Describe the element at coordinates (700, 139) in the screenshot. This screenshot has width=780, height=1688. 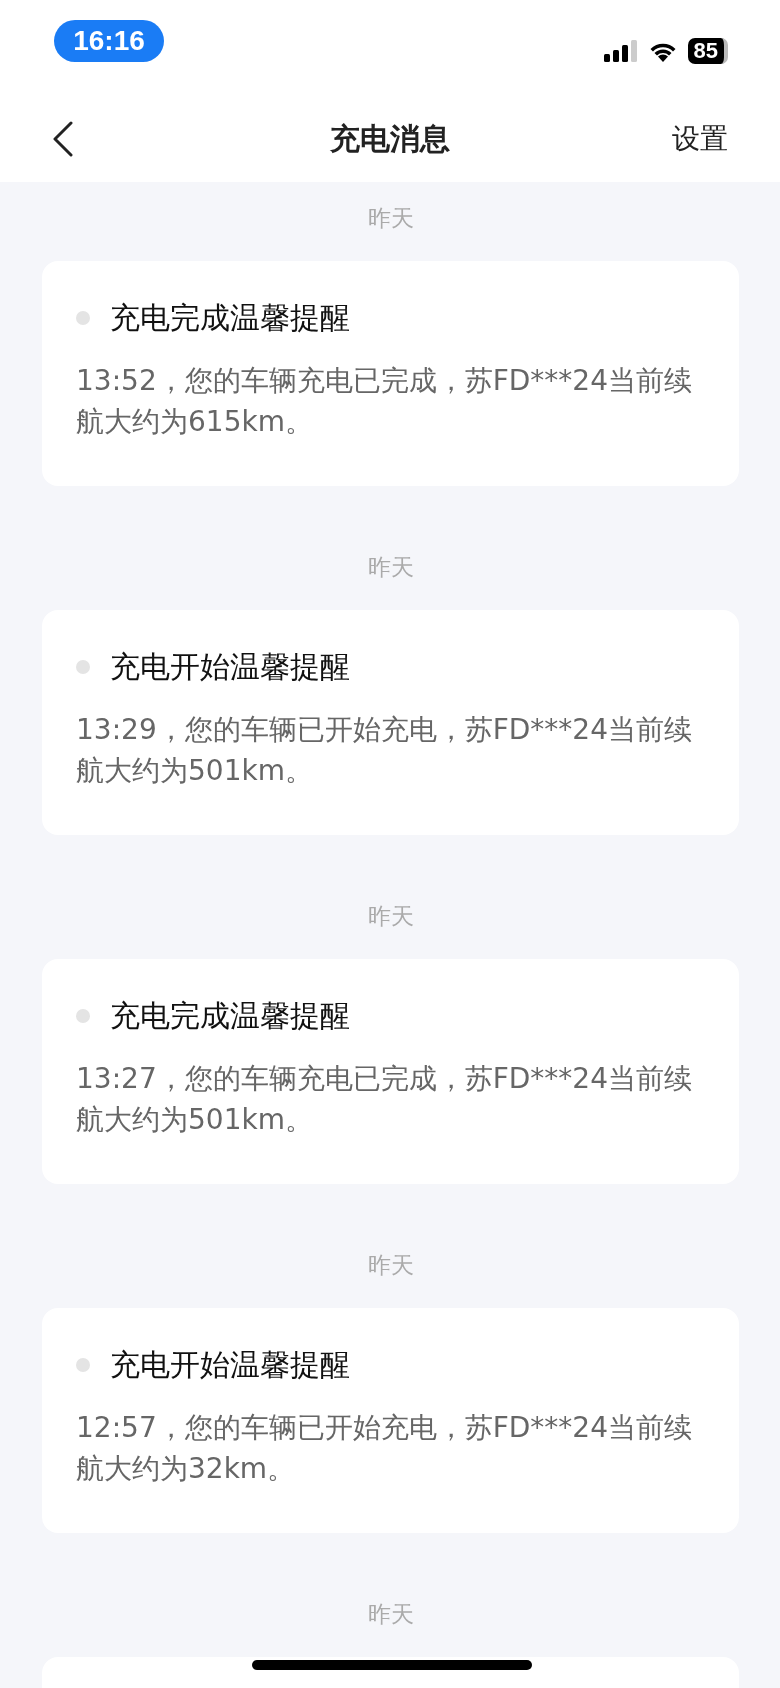
I see `settings-button: 设置` at that location.